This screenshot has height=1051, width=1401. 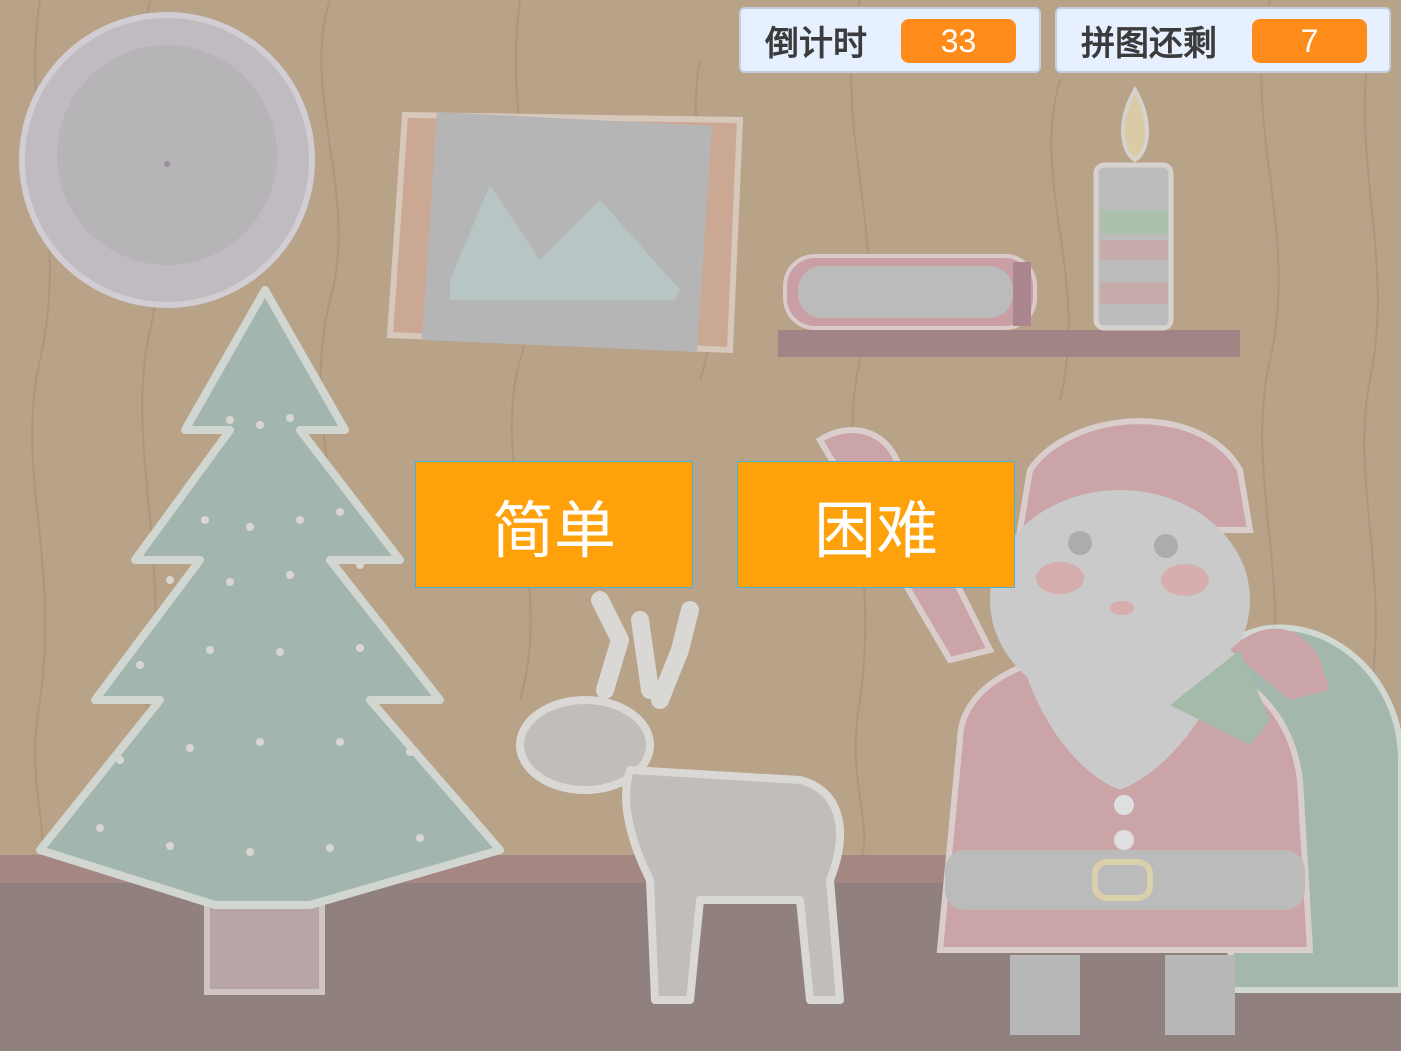 I want to click on countdown-label: 倒计时, so click(x=816, y=43).